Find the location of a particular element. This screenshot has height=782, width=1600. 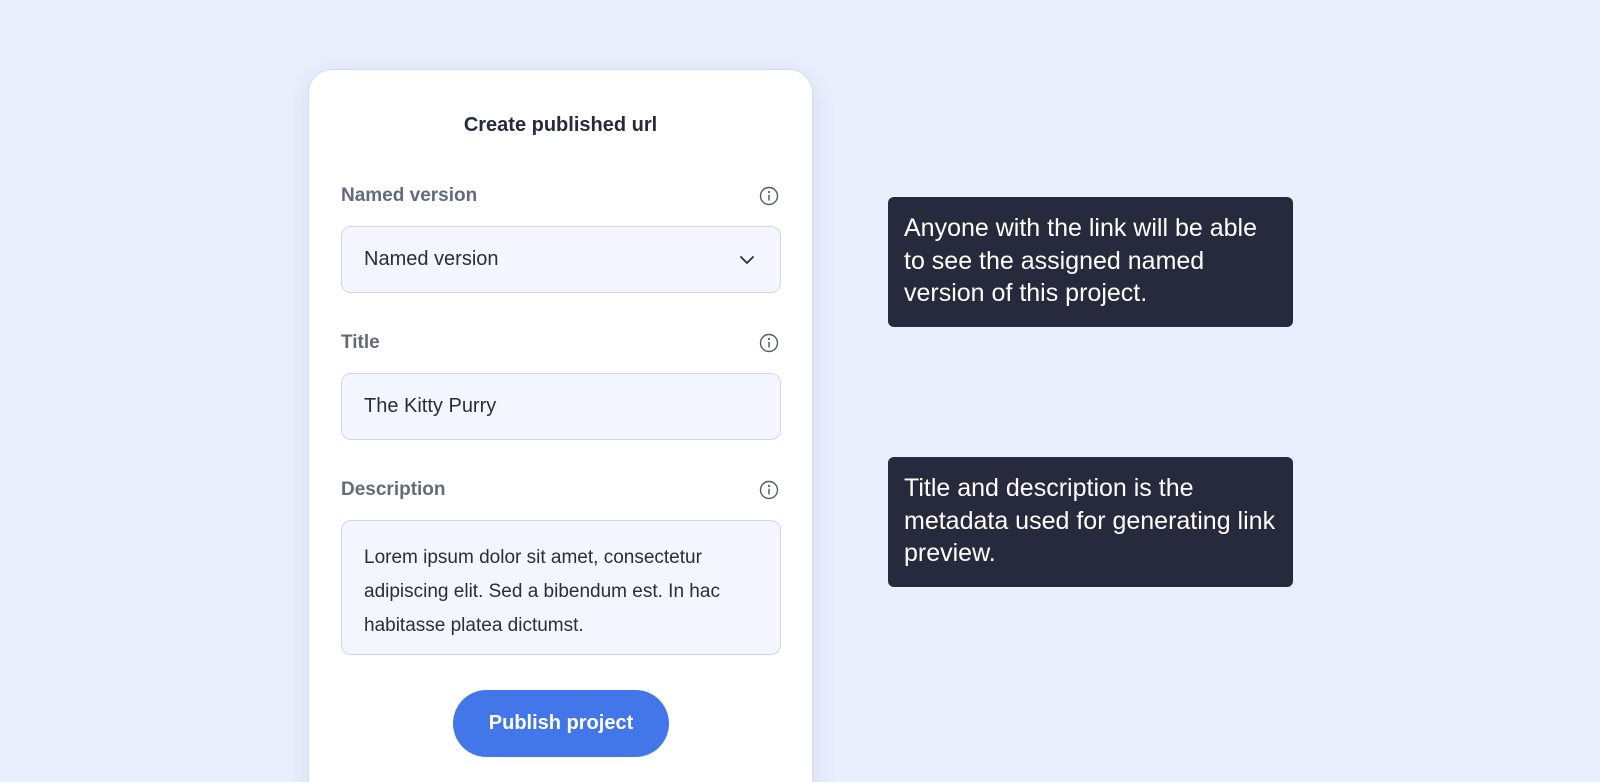

chevron-down-icon is located at coordinates (747, 260).